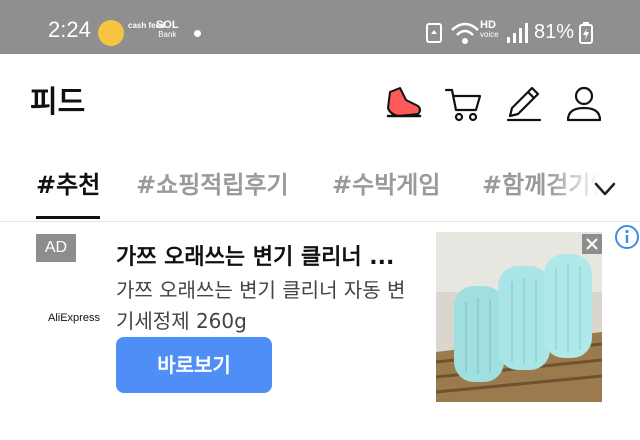 Image resolution: width=640 pixels, height=440 pixels. Describe the element at coordinates (69, 29) in the screenshot. I see `status-time: 2:24` at that location.